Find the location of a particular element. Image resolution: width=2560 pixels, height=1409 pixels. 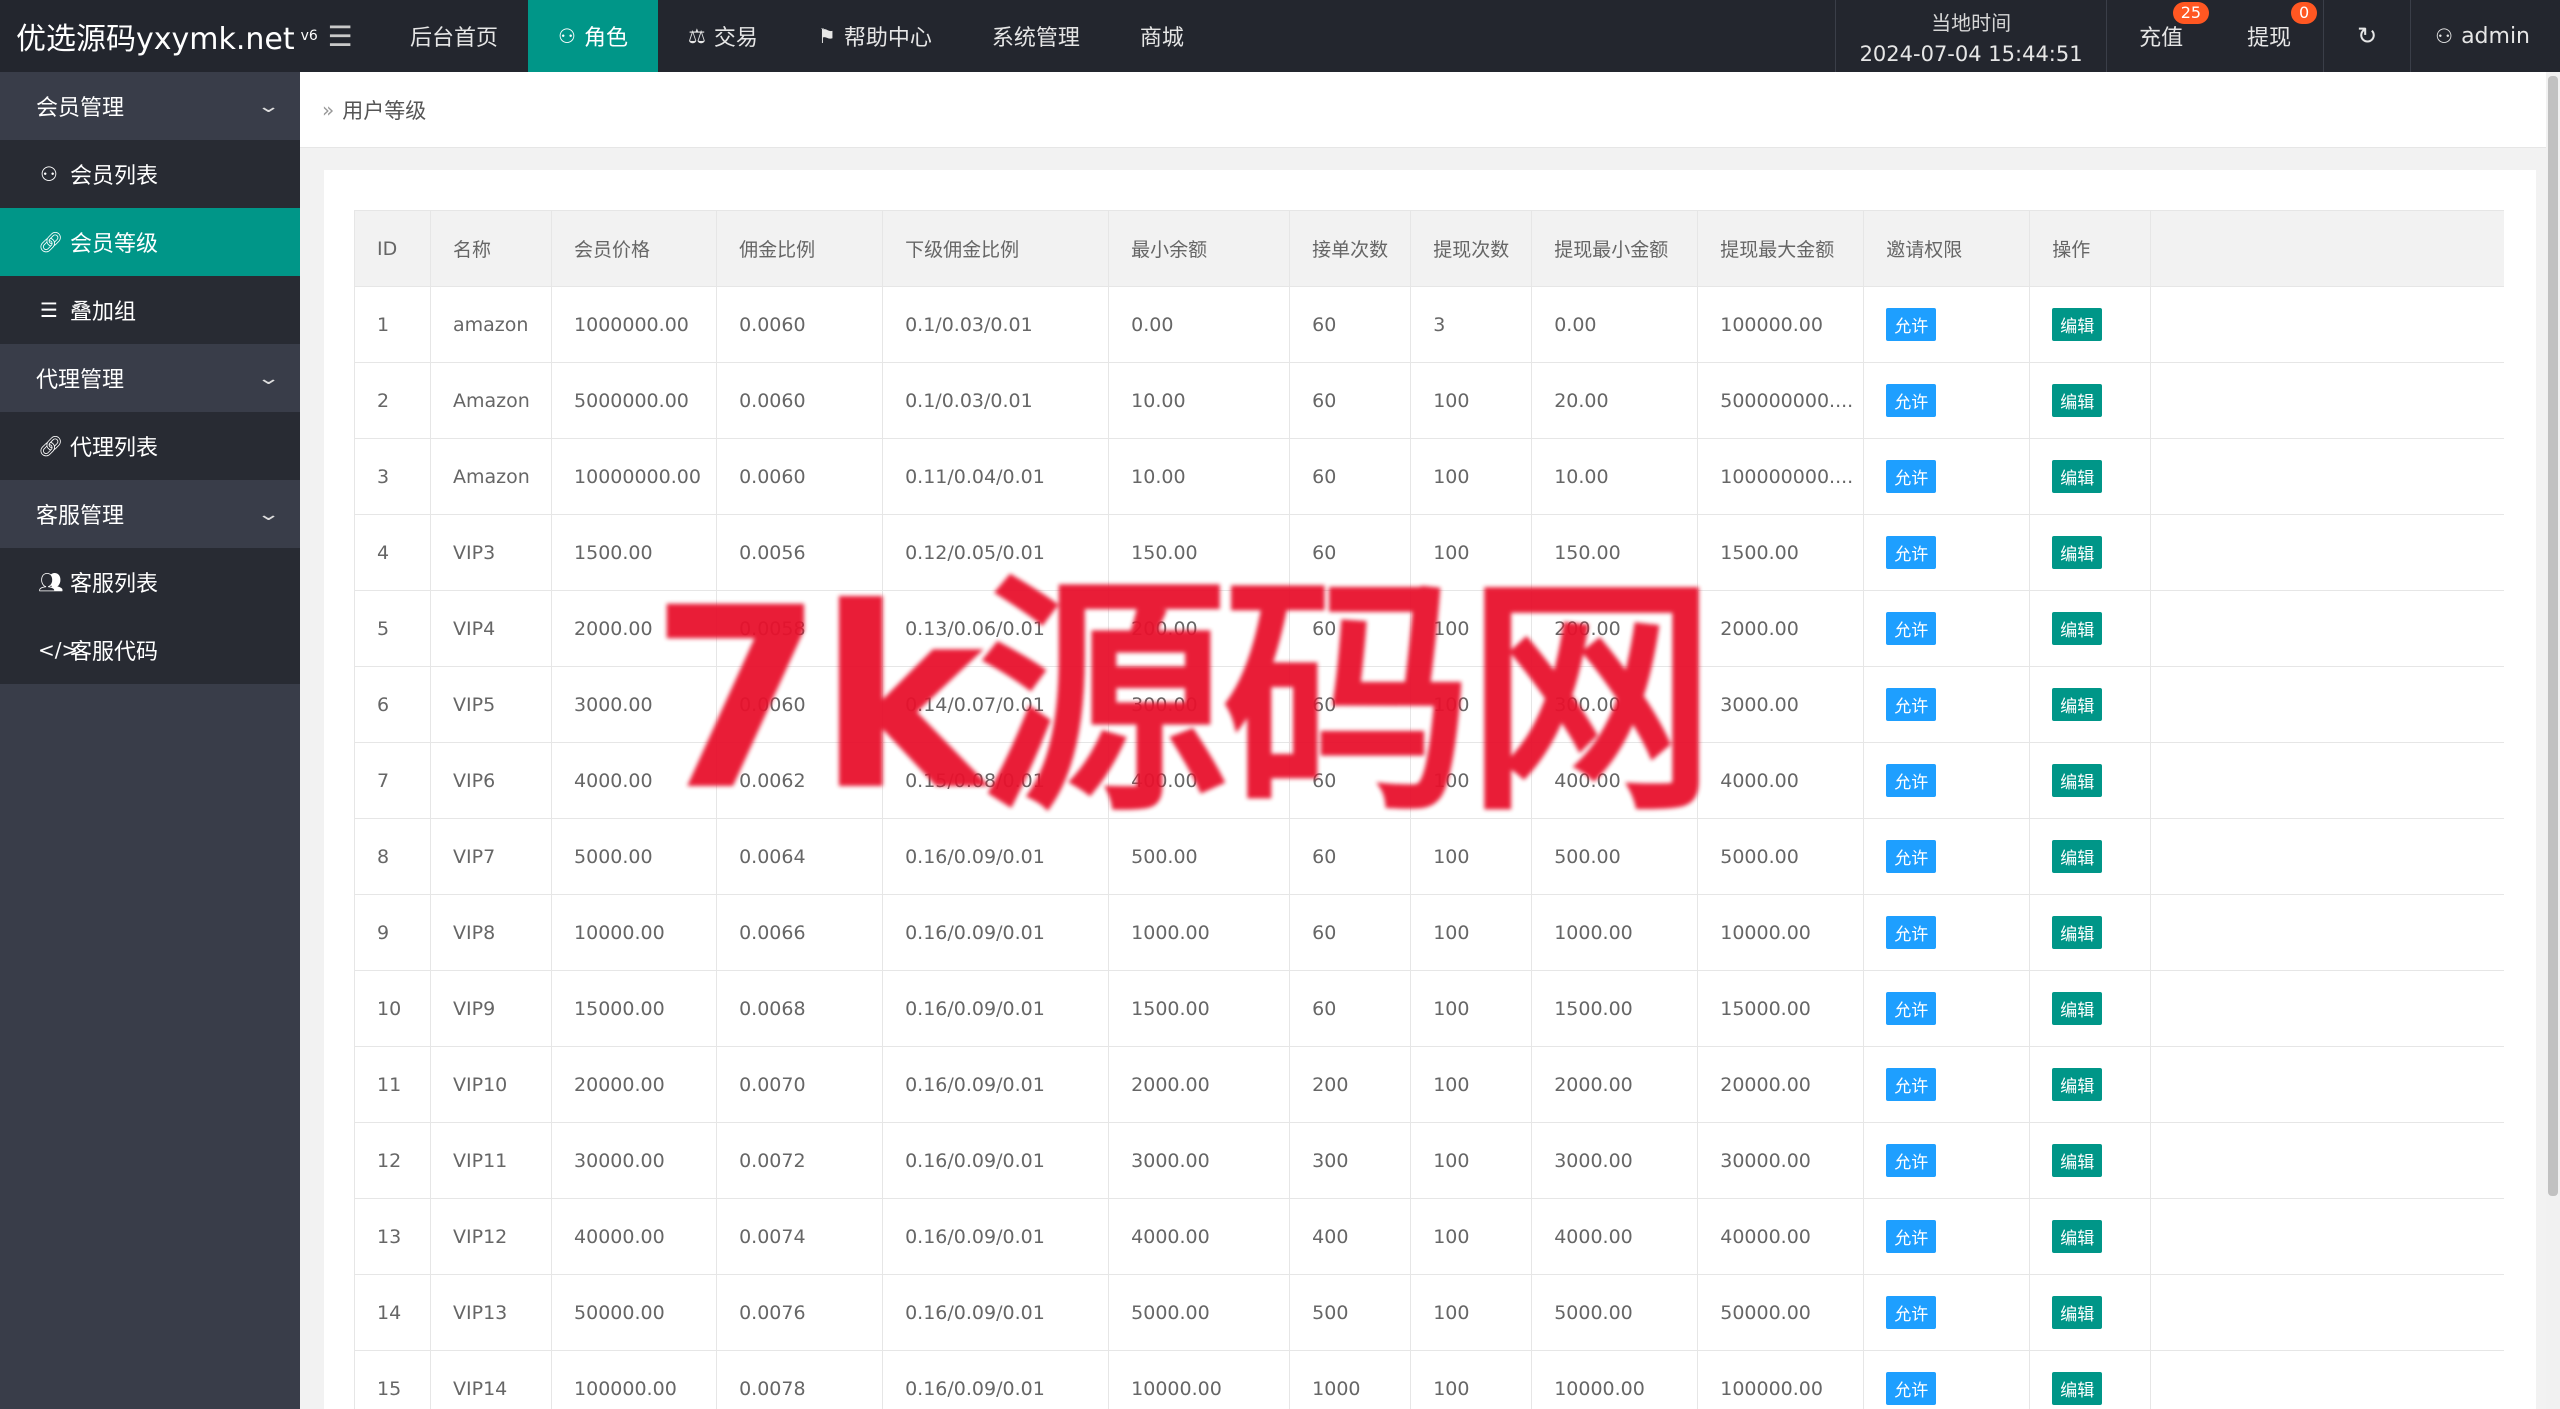

vertical-scrollbar is located at coordinates (2553, 740).